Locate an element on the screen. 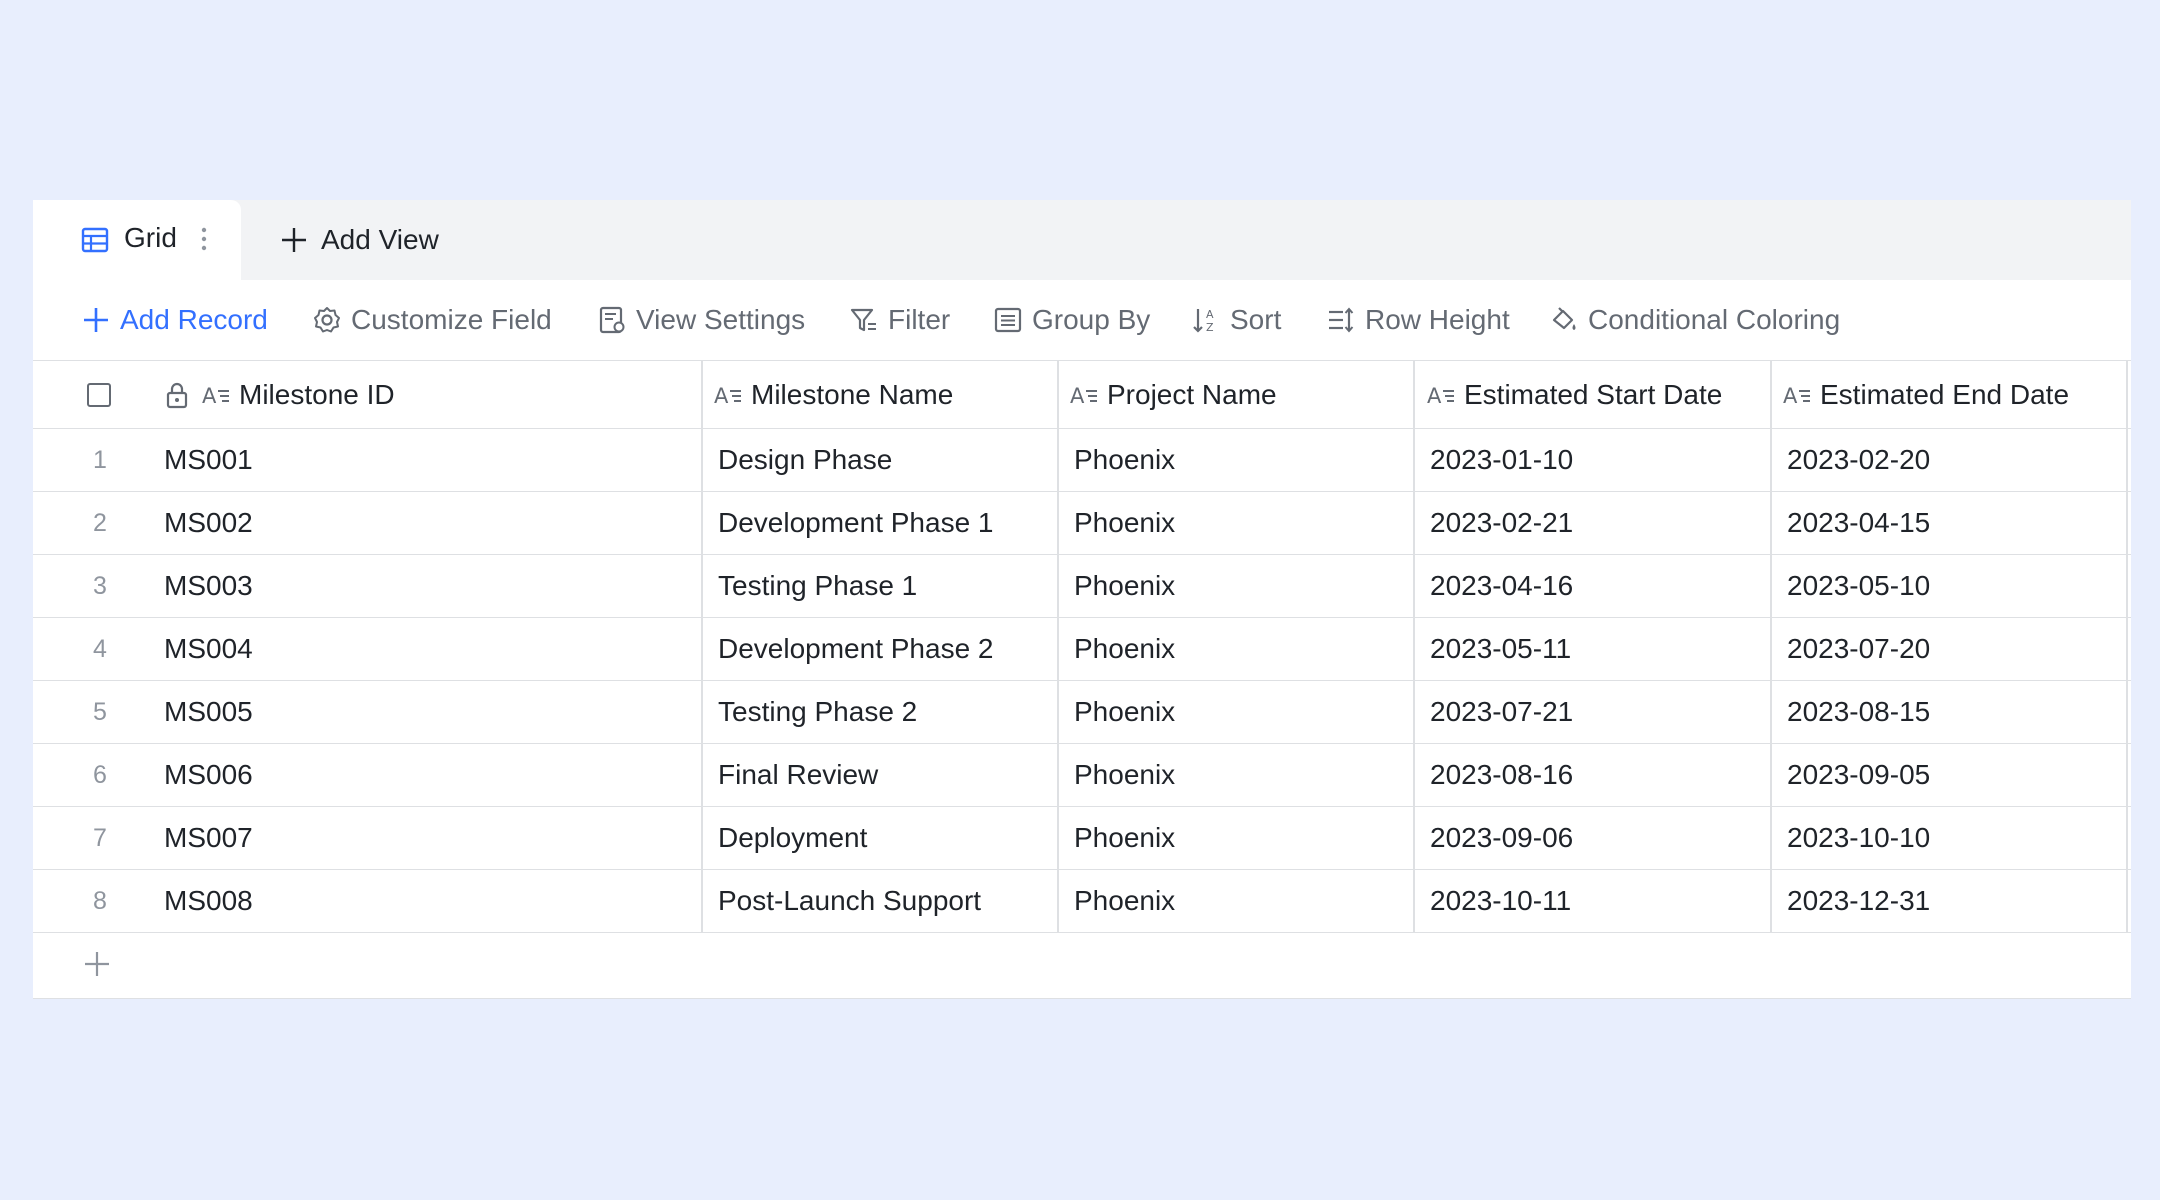  cell-milestone-name: Deployment is located at coordinates (792, 838).